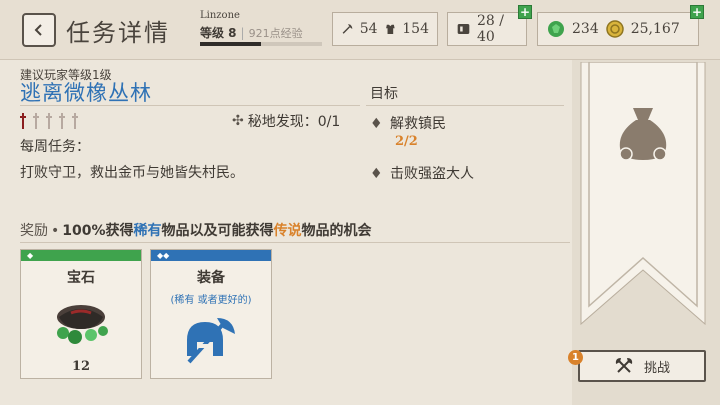 This screenshot has width=720, height=405. What do you see at coordinates (220, 15) in the screenshot?
I see `player-name: Linzone` at bounding box center [220, 15].